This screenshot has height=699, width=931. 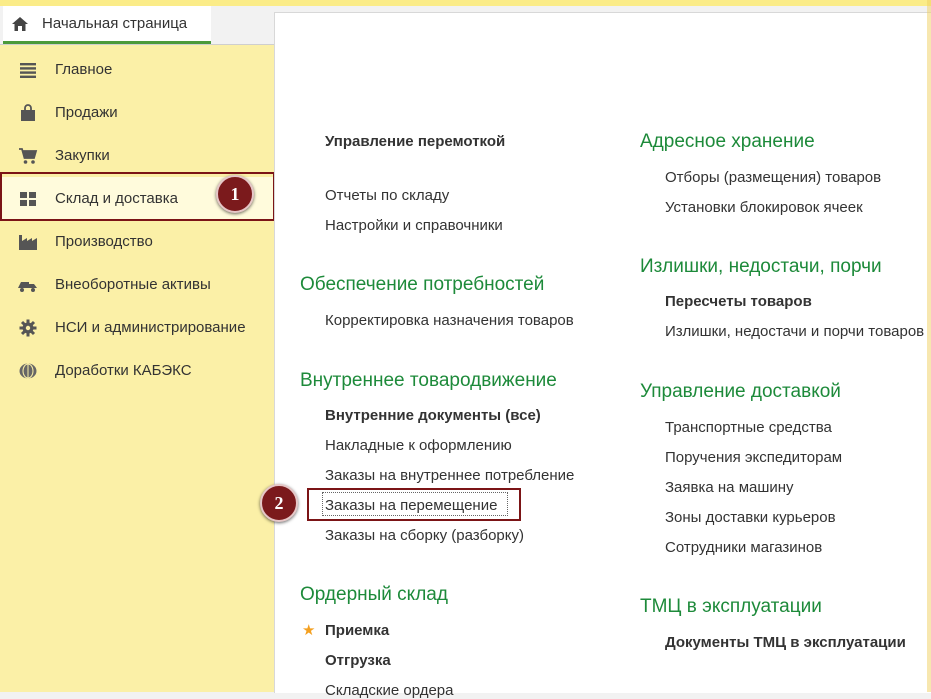 I want to click on menu-lines-icon, so click(x=28, y=70).